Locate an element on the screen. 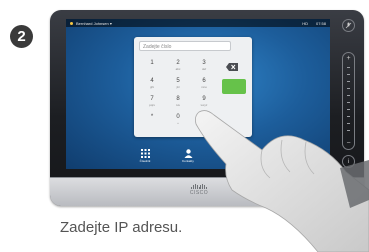 The image size is (369, 252). keypad-key: 7 pqrs is located at coordinates (152, 101).